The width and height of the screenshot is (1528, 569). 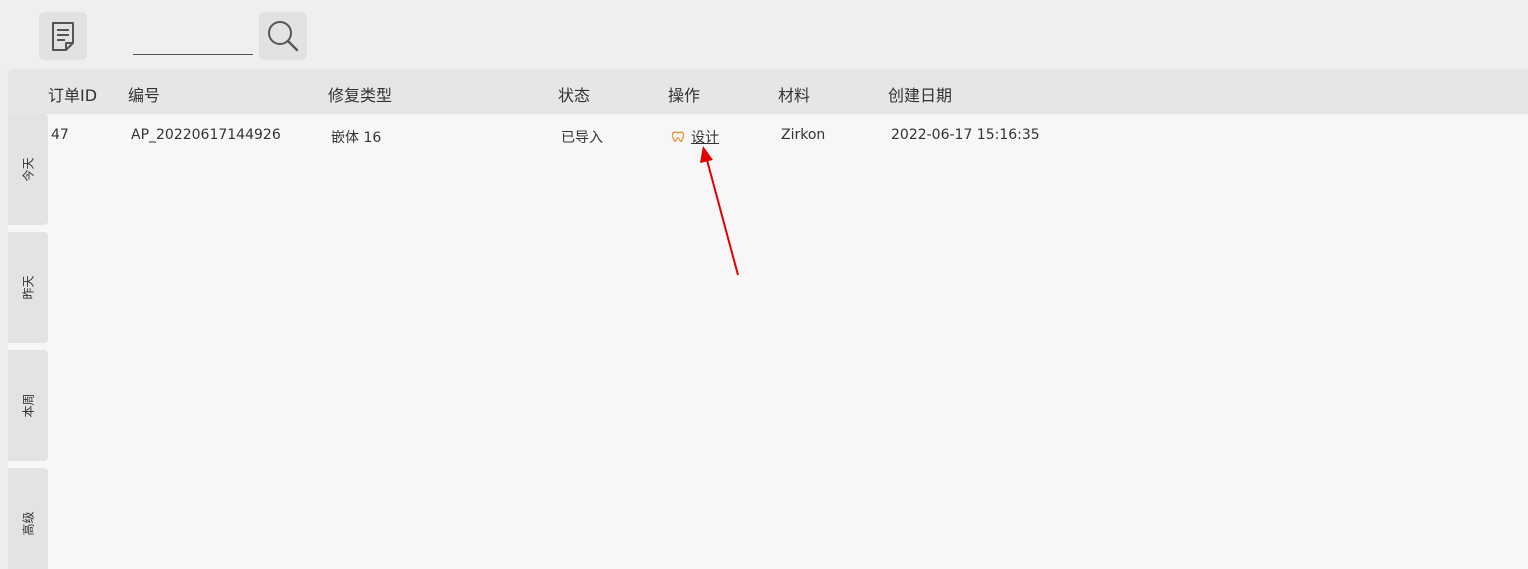 What do you see at coordinates (582, 138) in the screenshot?
I see `cell-status: 已导入` at bounding box center [582, 138].